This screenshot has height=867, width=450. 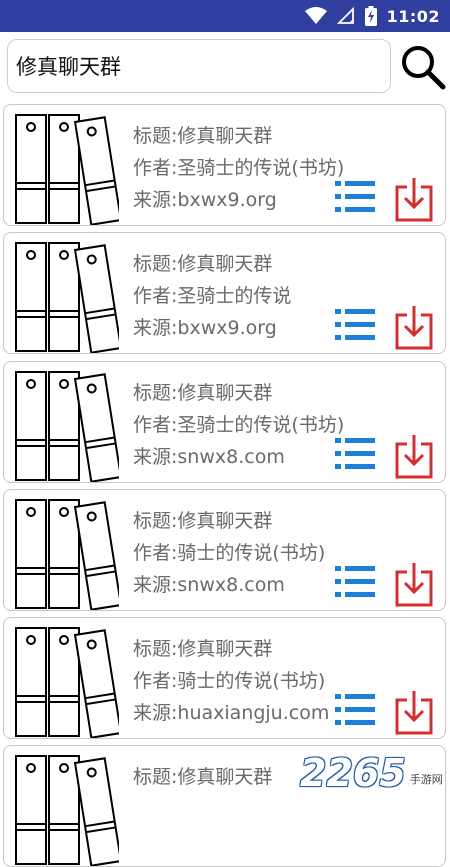 What do you see at coordinates (225, 16) in the screenshot?
I see `status-bar: 11:02` at bounding box center [225, 16].